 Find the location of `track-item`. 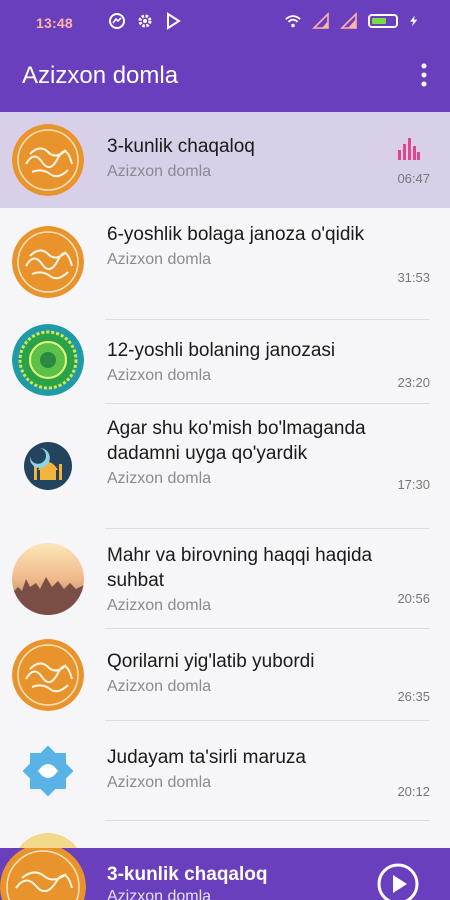

track-item is located at coordinates (225, 834).